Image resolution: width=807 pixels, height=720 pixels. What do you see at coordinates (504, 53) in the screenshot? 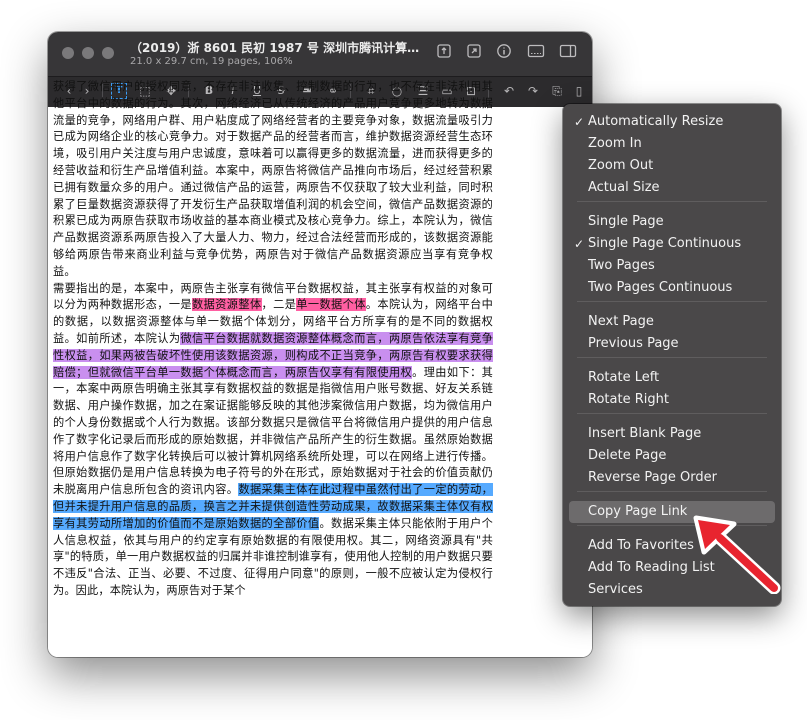
I see `info-icon` at bounding box center [504, 53].